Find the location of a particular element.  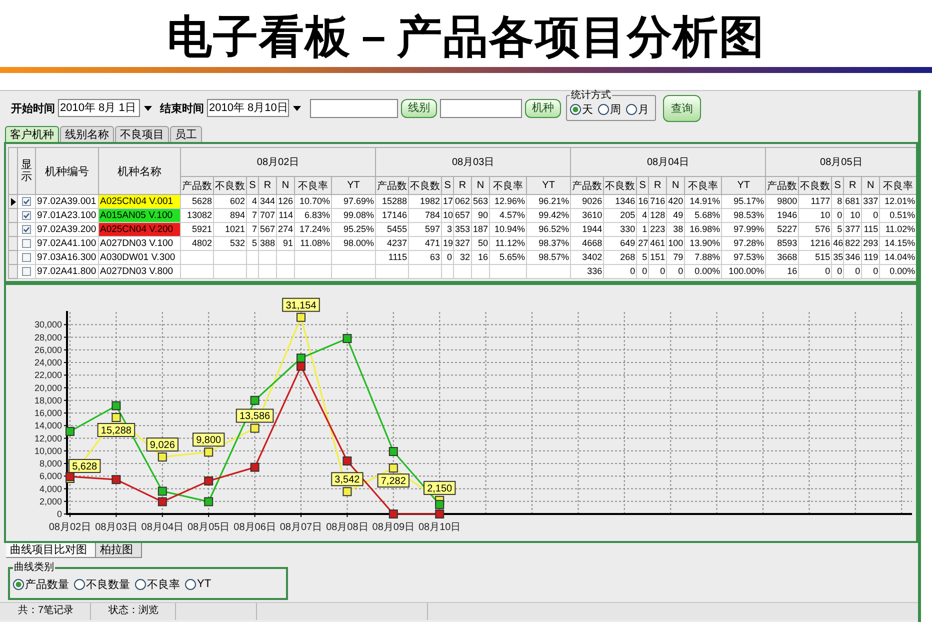

table-cell: 98.57% is located at coordinates (548, 257).